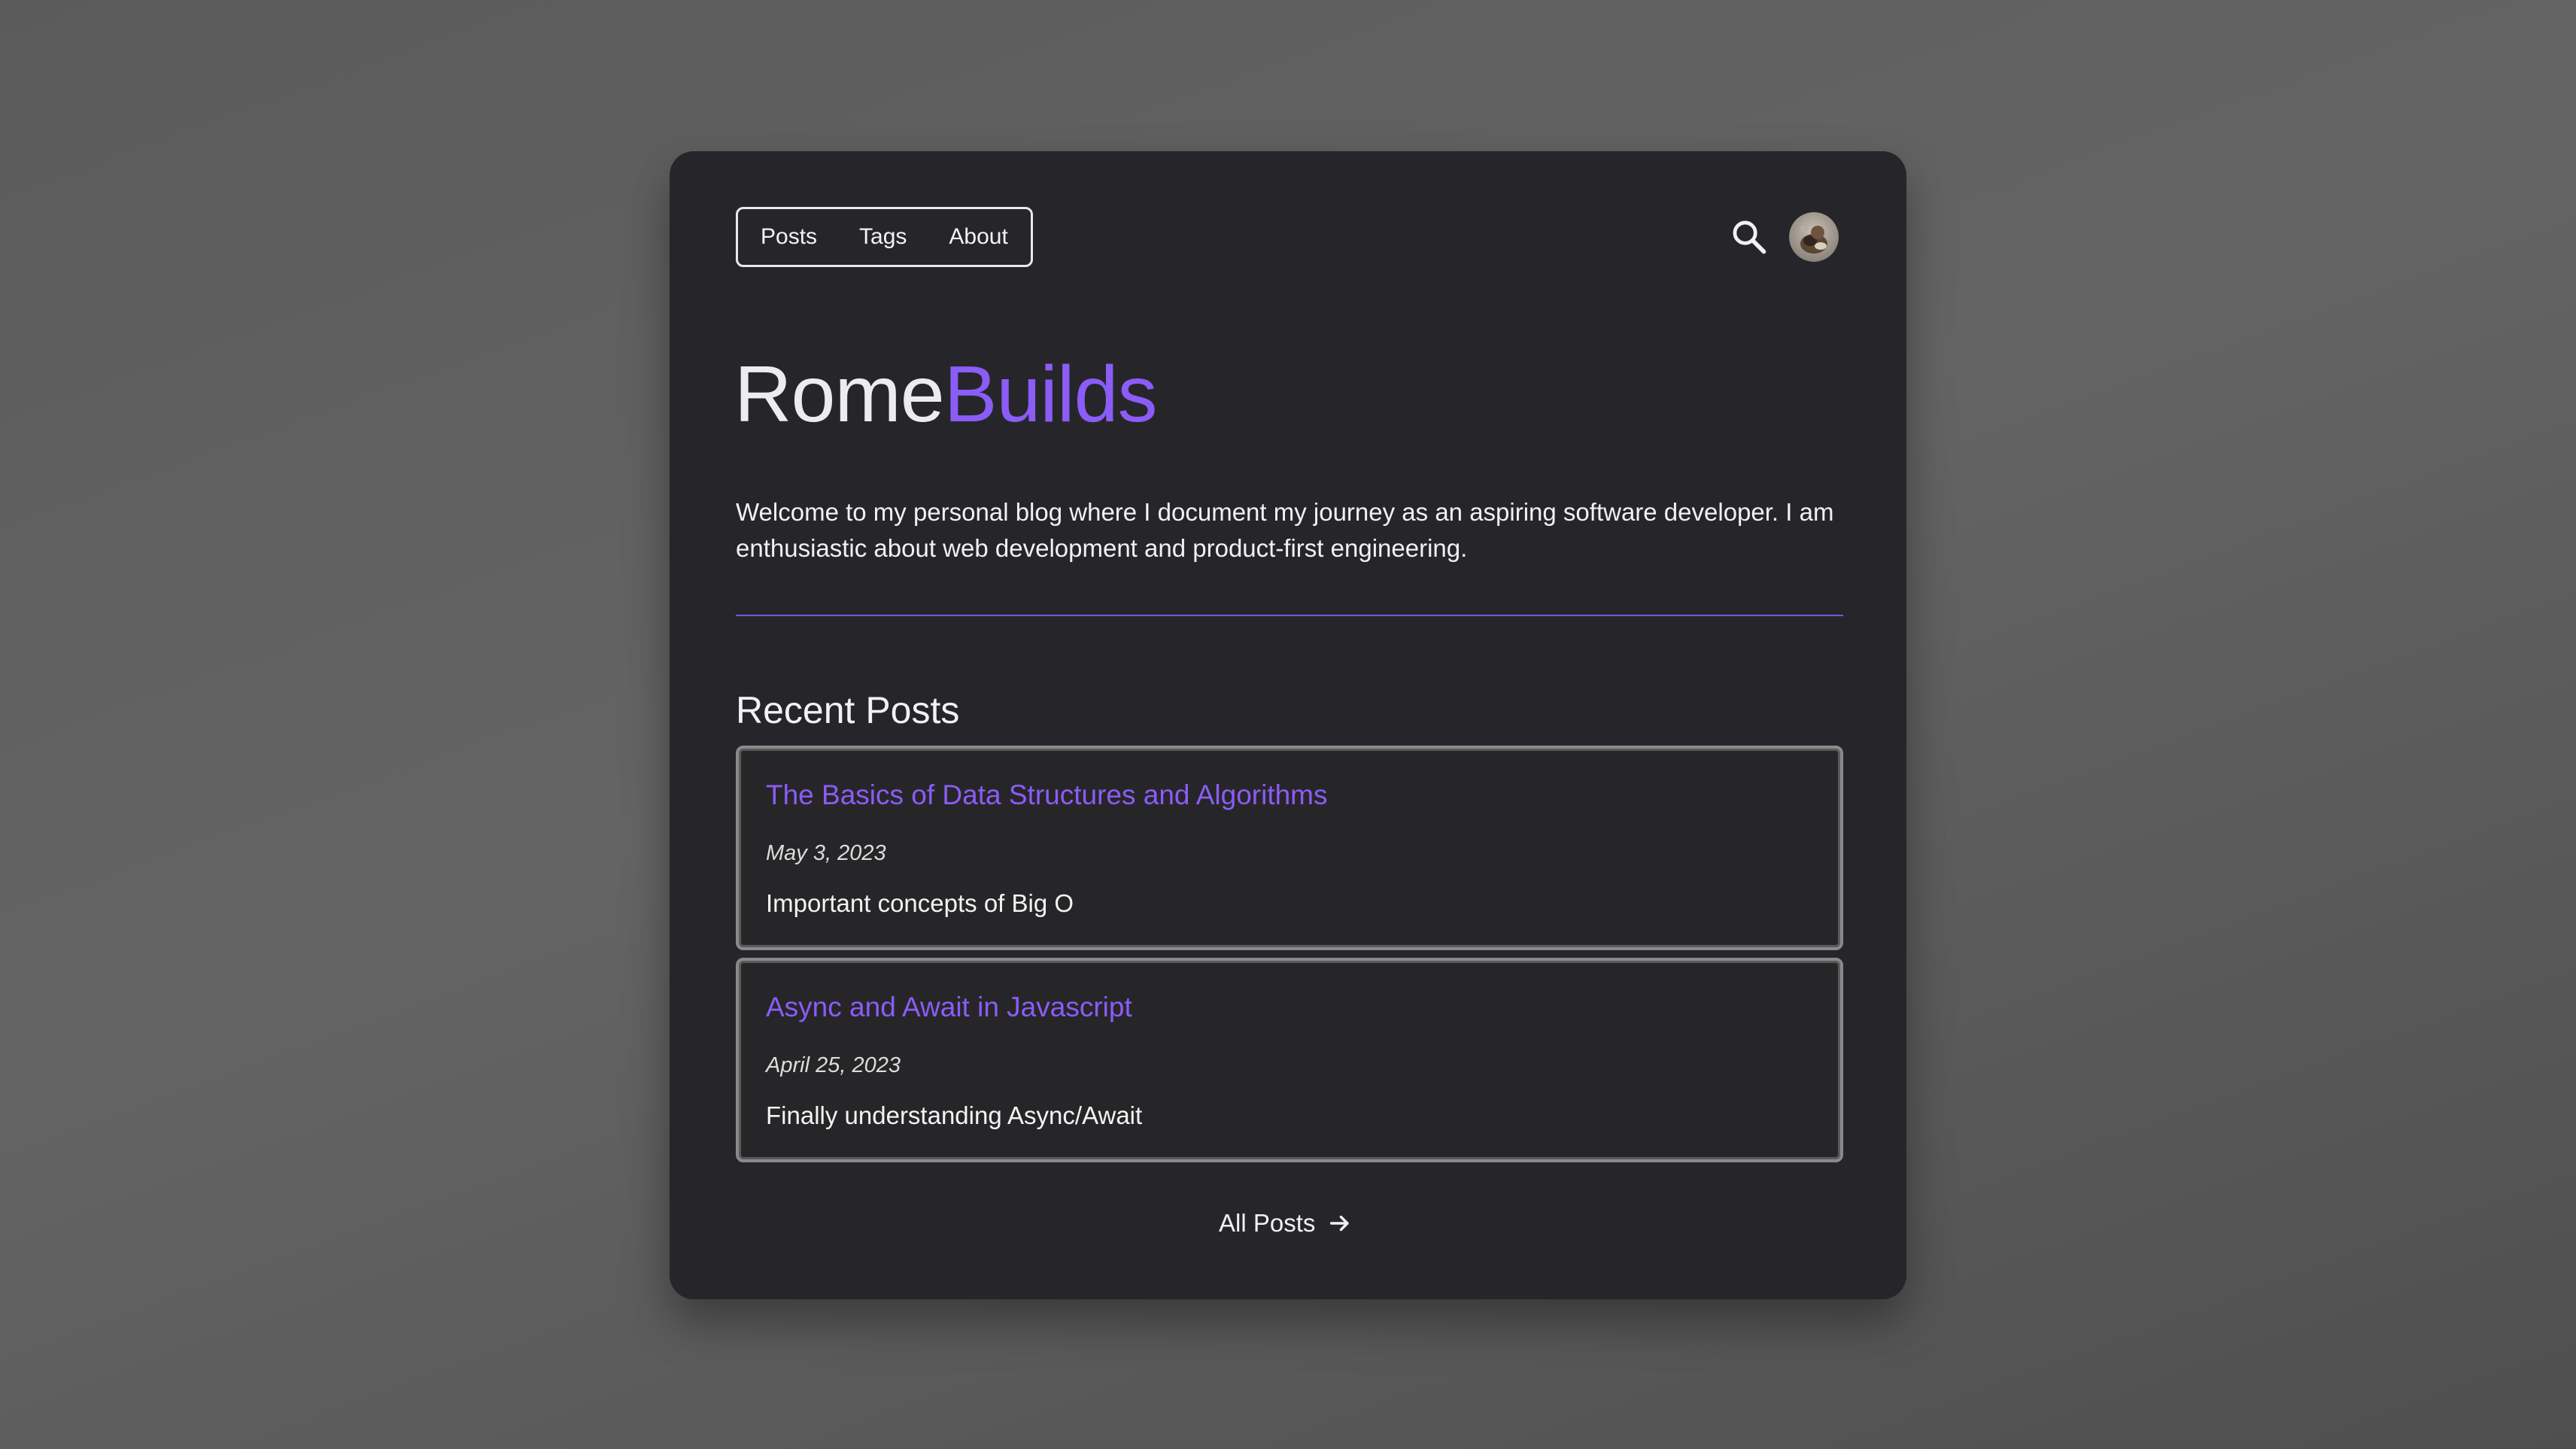 Image resolution: width=2576 pixels, height=1449 pixels. Describe the element at coordinates (1267, 1223) in the screenshot. I see `all-posts-label: All Posts` at that location.